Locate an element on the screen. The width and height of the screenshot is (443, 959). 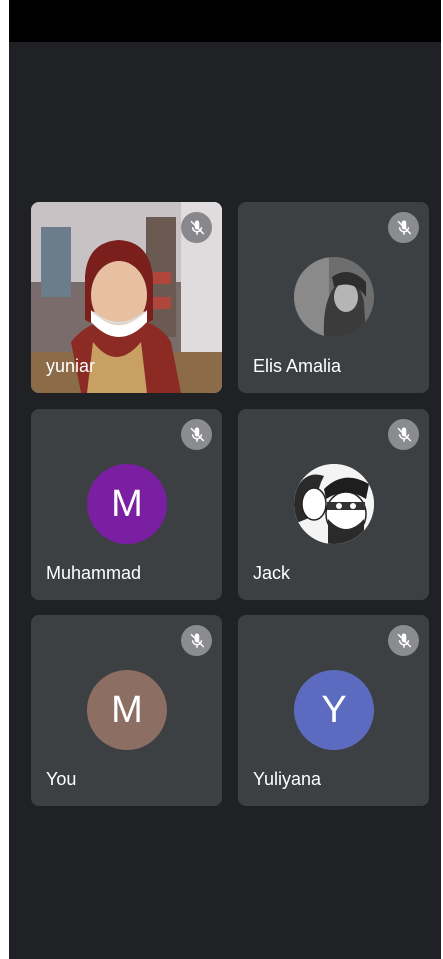
participant-name: Elis Amalia is located at coordinates (297, 366).